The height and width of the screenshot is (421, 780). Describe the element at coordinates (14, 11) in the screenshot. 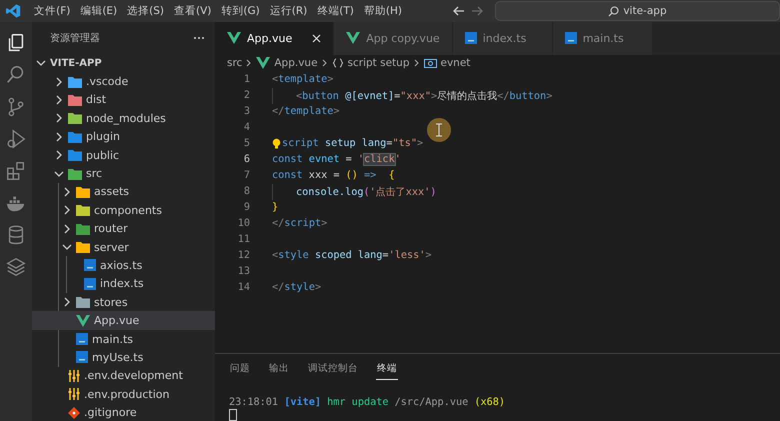

I see `app-logo-icon` at that location.